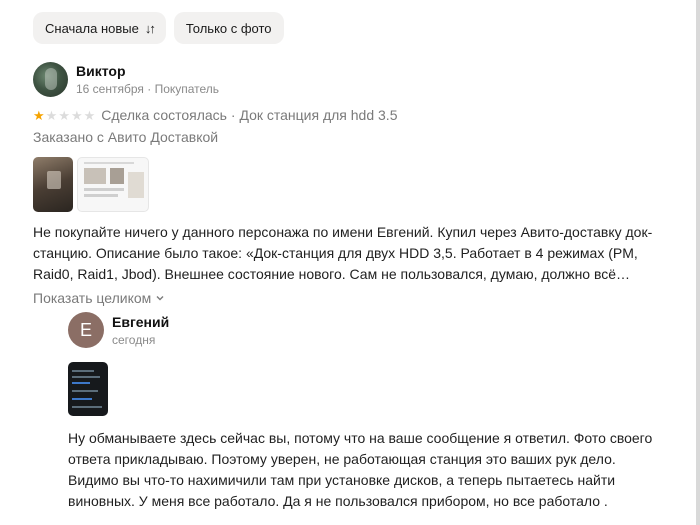  I want to click on photo-only-label: Только с фото, so click(228, 28).